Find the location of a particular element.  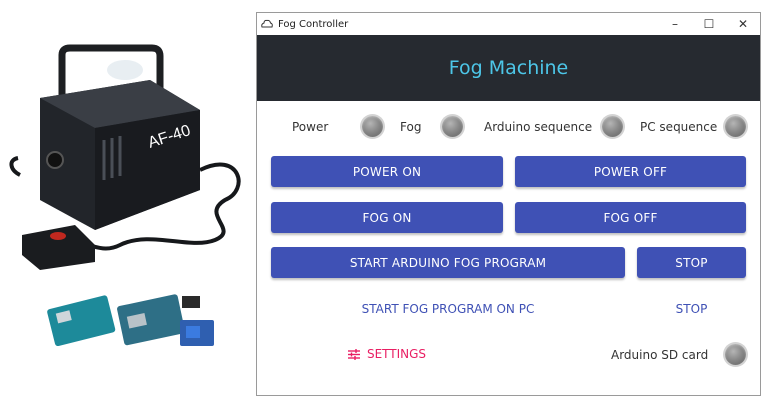

window-titlebar: Fog Controller – ☐ ✕ is located at coordinates (508, 24).